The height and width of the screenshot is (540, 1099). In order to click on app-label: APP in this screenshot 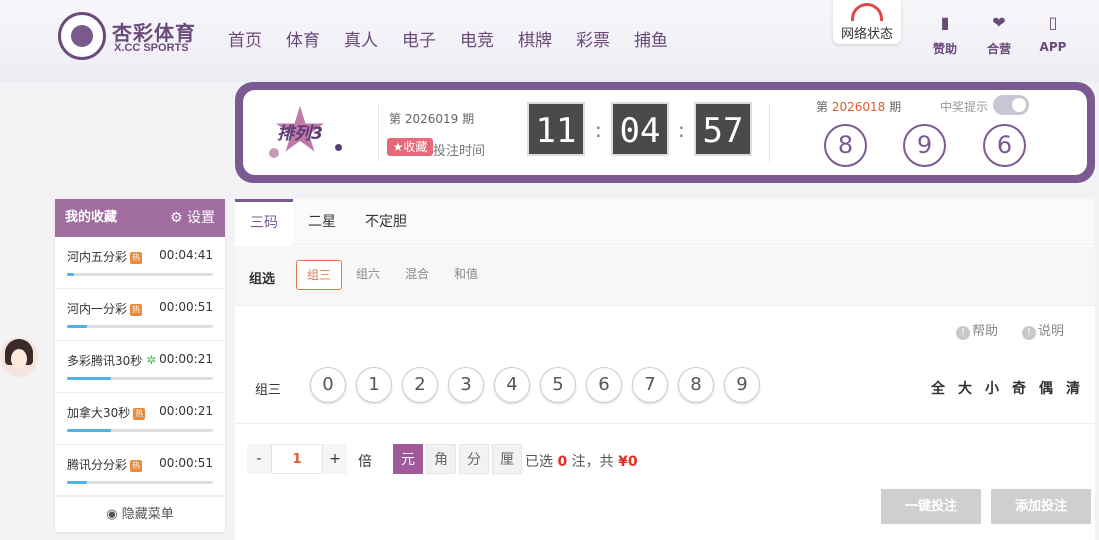, I will do `click(1053, 47)`.